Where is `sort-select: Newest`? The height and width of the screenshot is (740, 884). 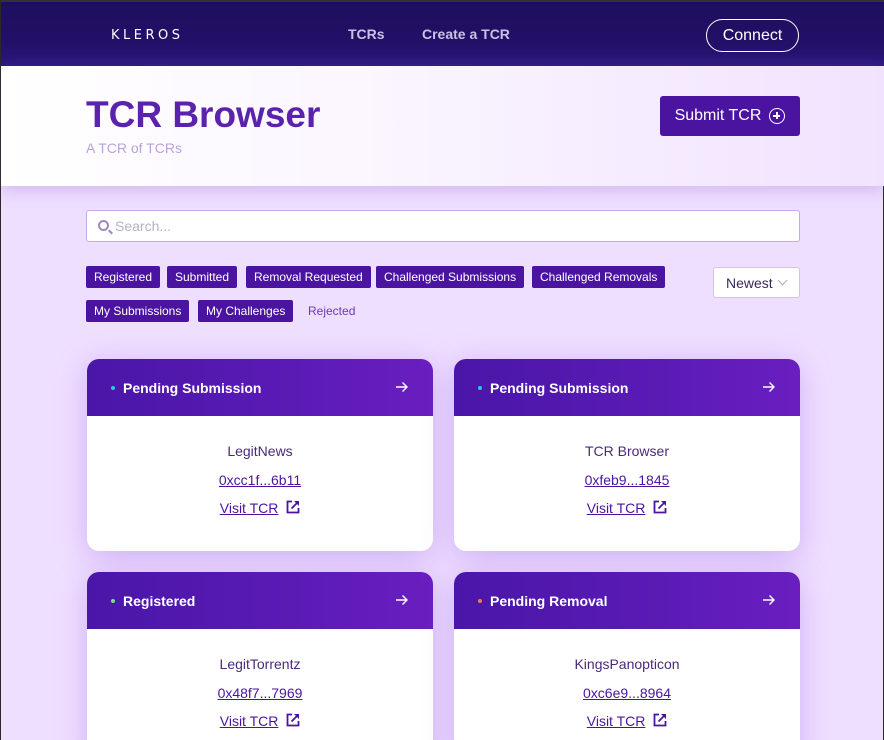
sort-select: Newest is located at coordinates (756, 282).